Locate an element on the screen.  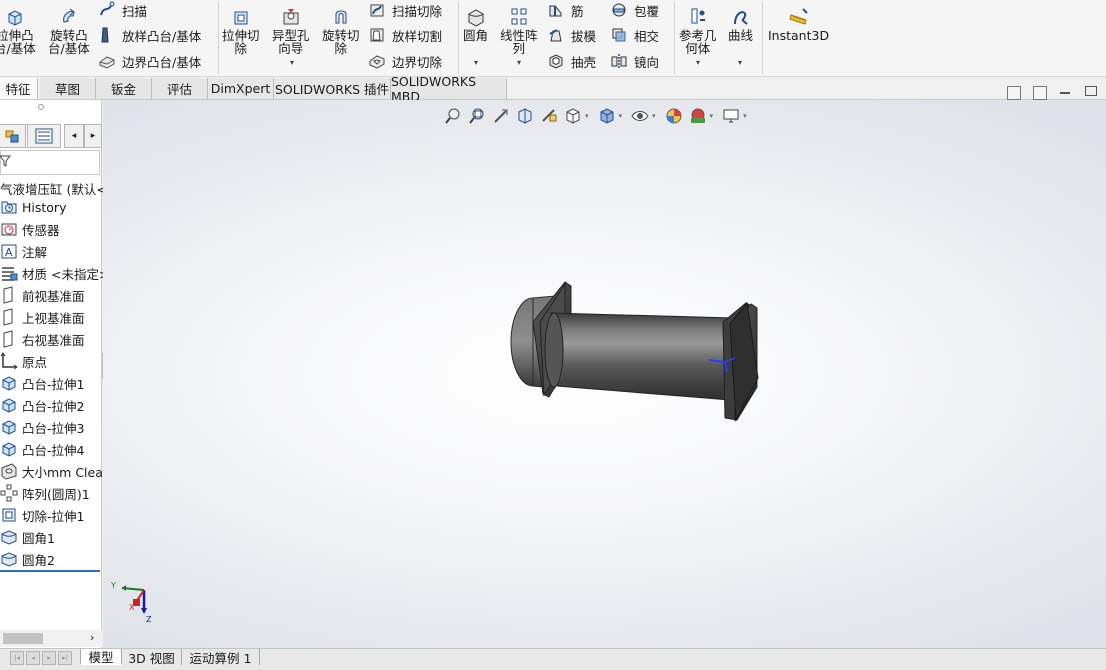
cylinder-assembly is located at coordinates (634, 351).